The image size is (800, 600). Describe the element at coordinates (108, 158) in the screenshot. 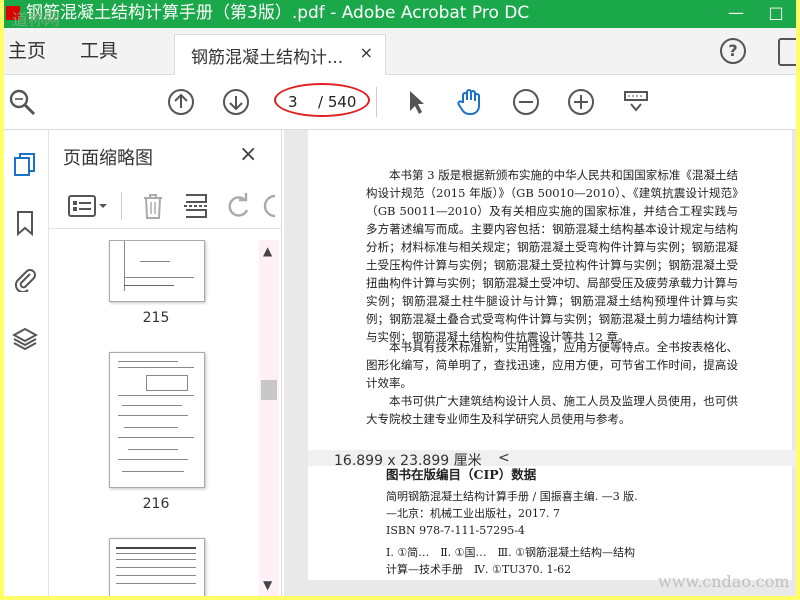

I see `panel-title: 页面缩略图` at that location.